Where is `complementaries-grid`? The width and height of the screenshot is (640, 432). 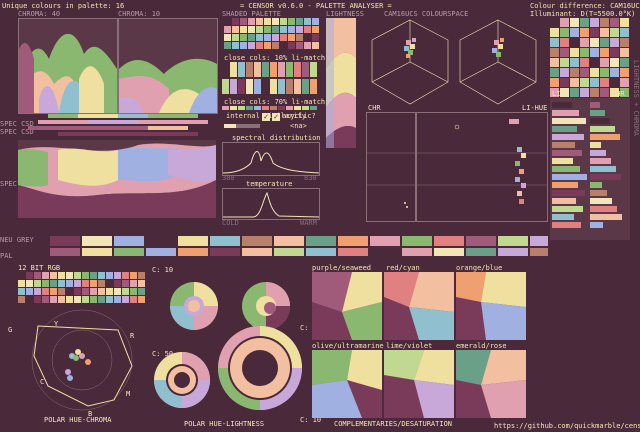 complementaries-grid is located at coordinates (419, 345).